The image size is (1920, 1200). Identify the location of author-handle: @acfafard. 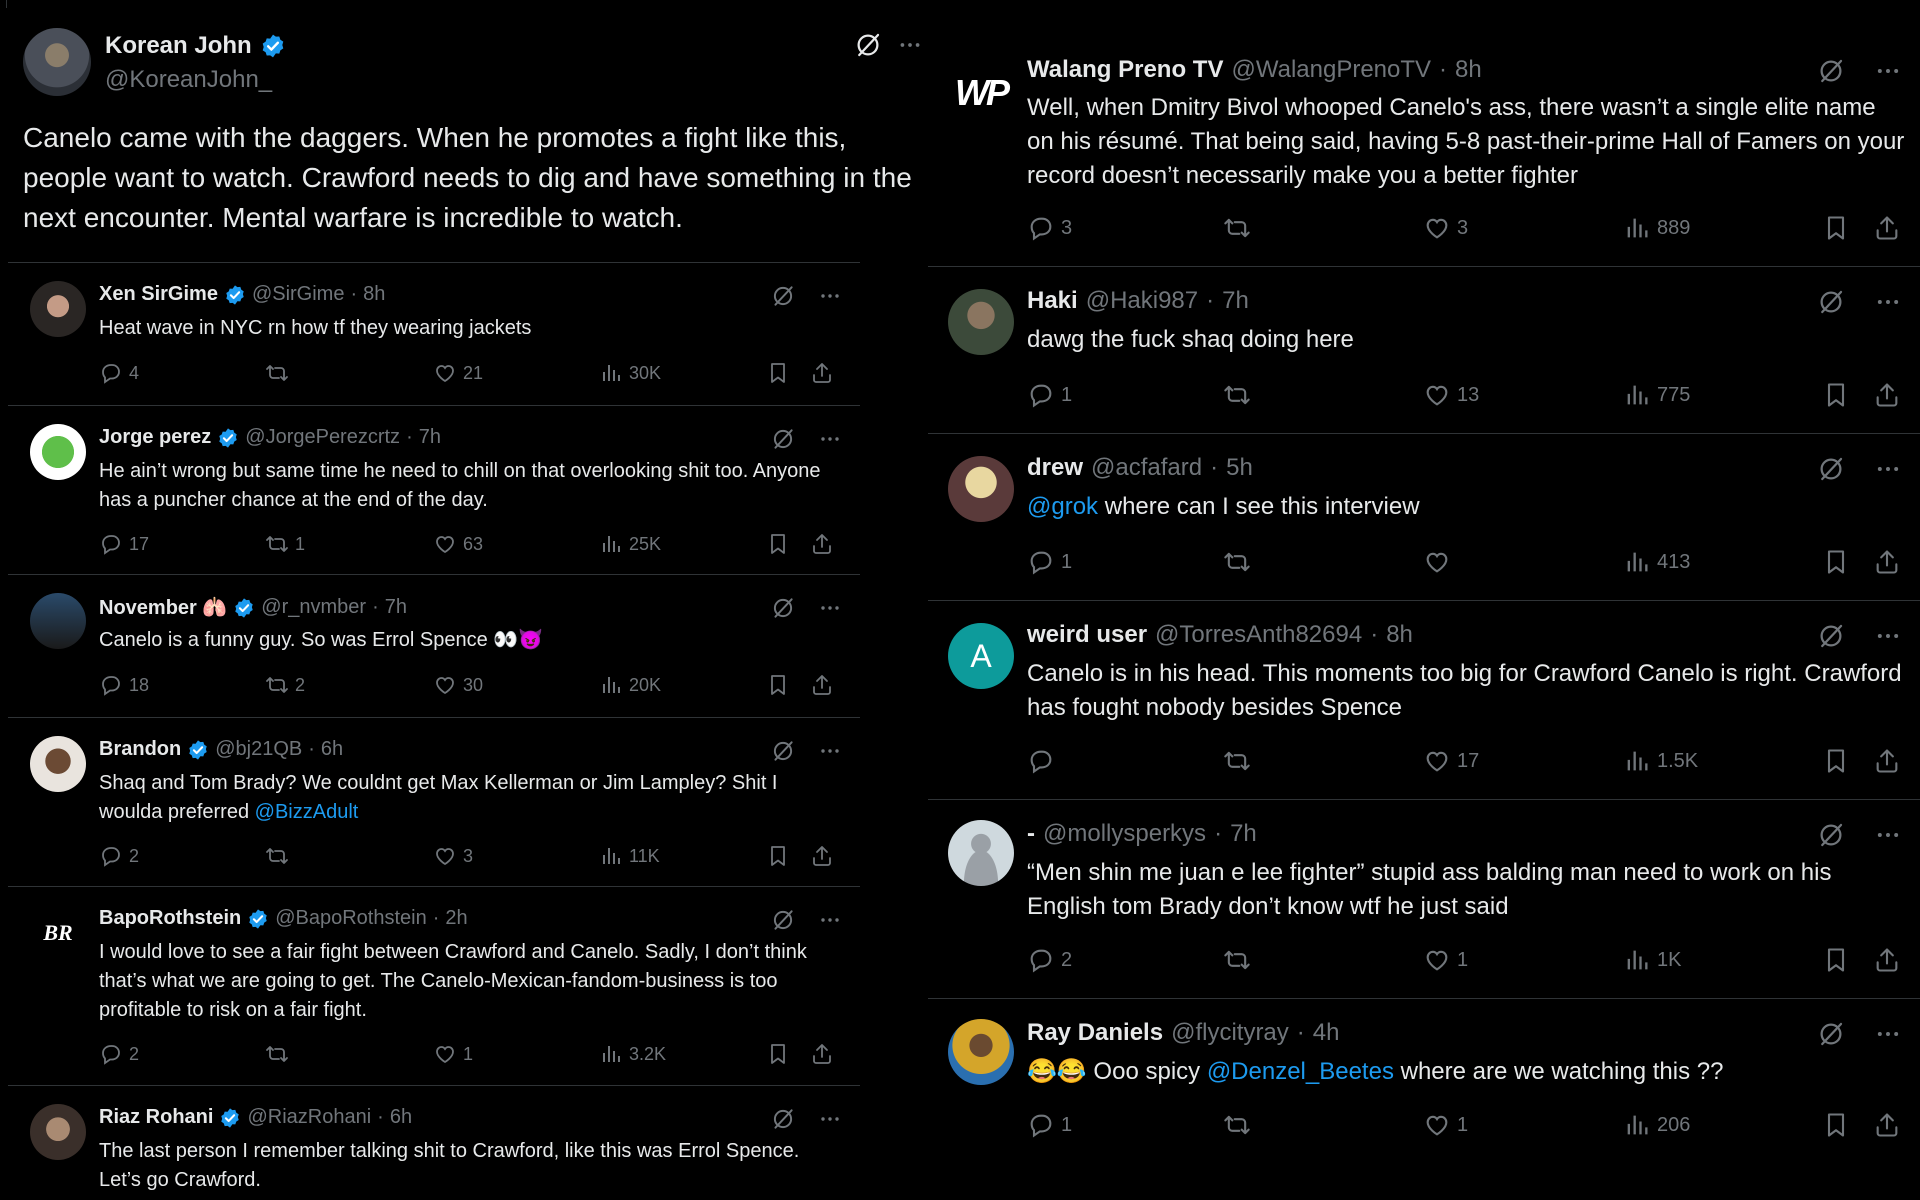
(1146, 468).